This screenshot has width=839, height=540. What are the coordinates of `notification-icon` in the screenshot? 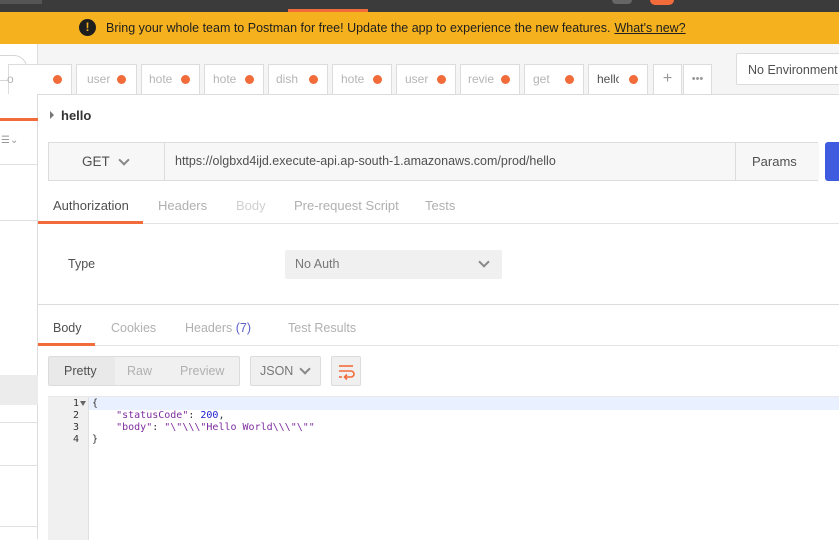 It's located at (662, 2).